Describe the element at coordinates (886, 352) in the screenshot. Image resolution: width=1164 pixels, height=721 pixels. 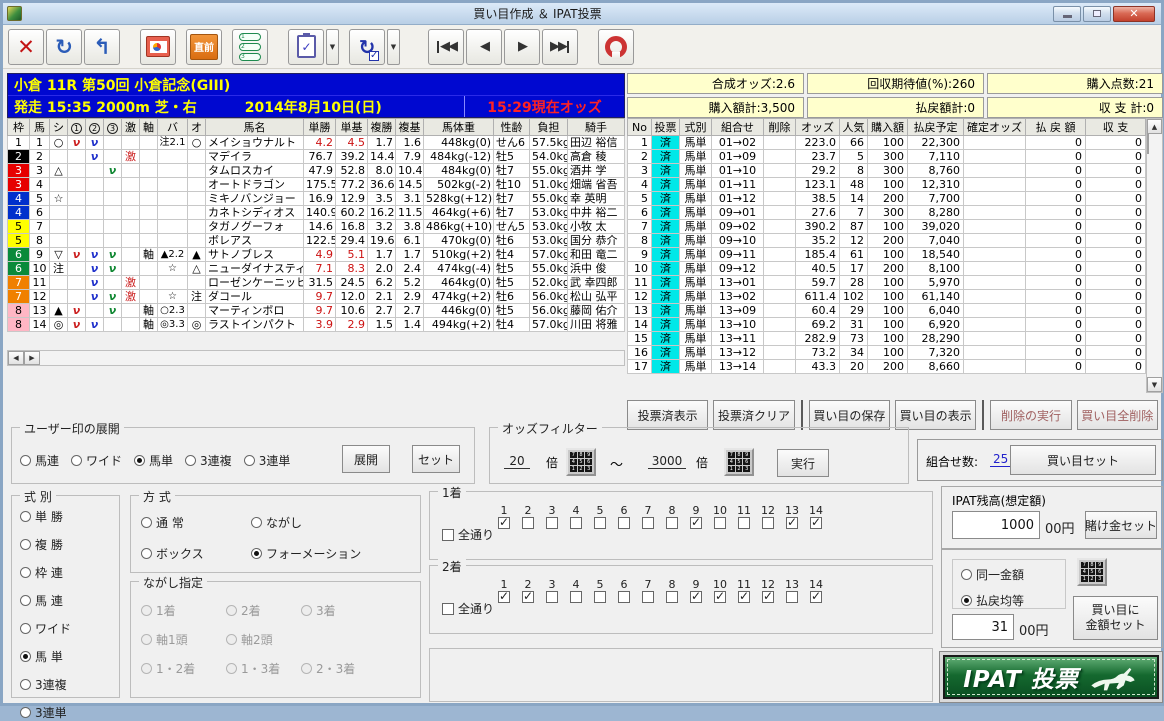
I see `bet-row: 16 済 馬単 13→12 73.2 34 100 7,320 0 0` at that location.